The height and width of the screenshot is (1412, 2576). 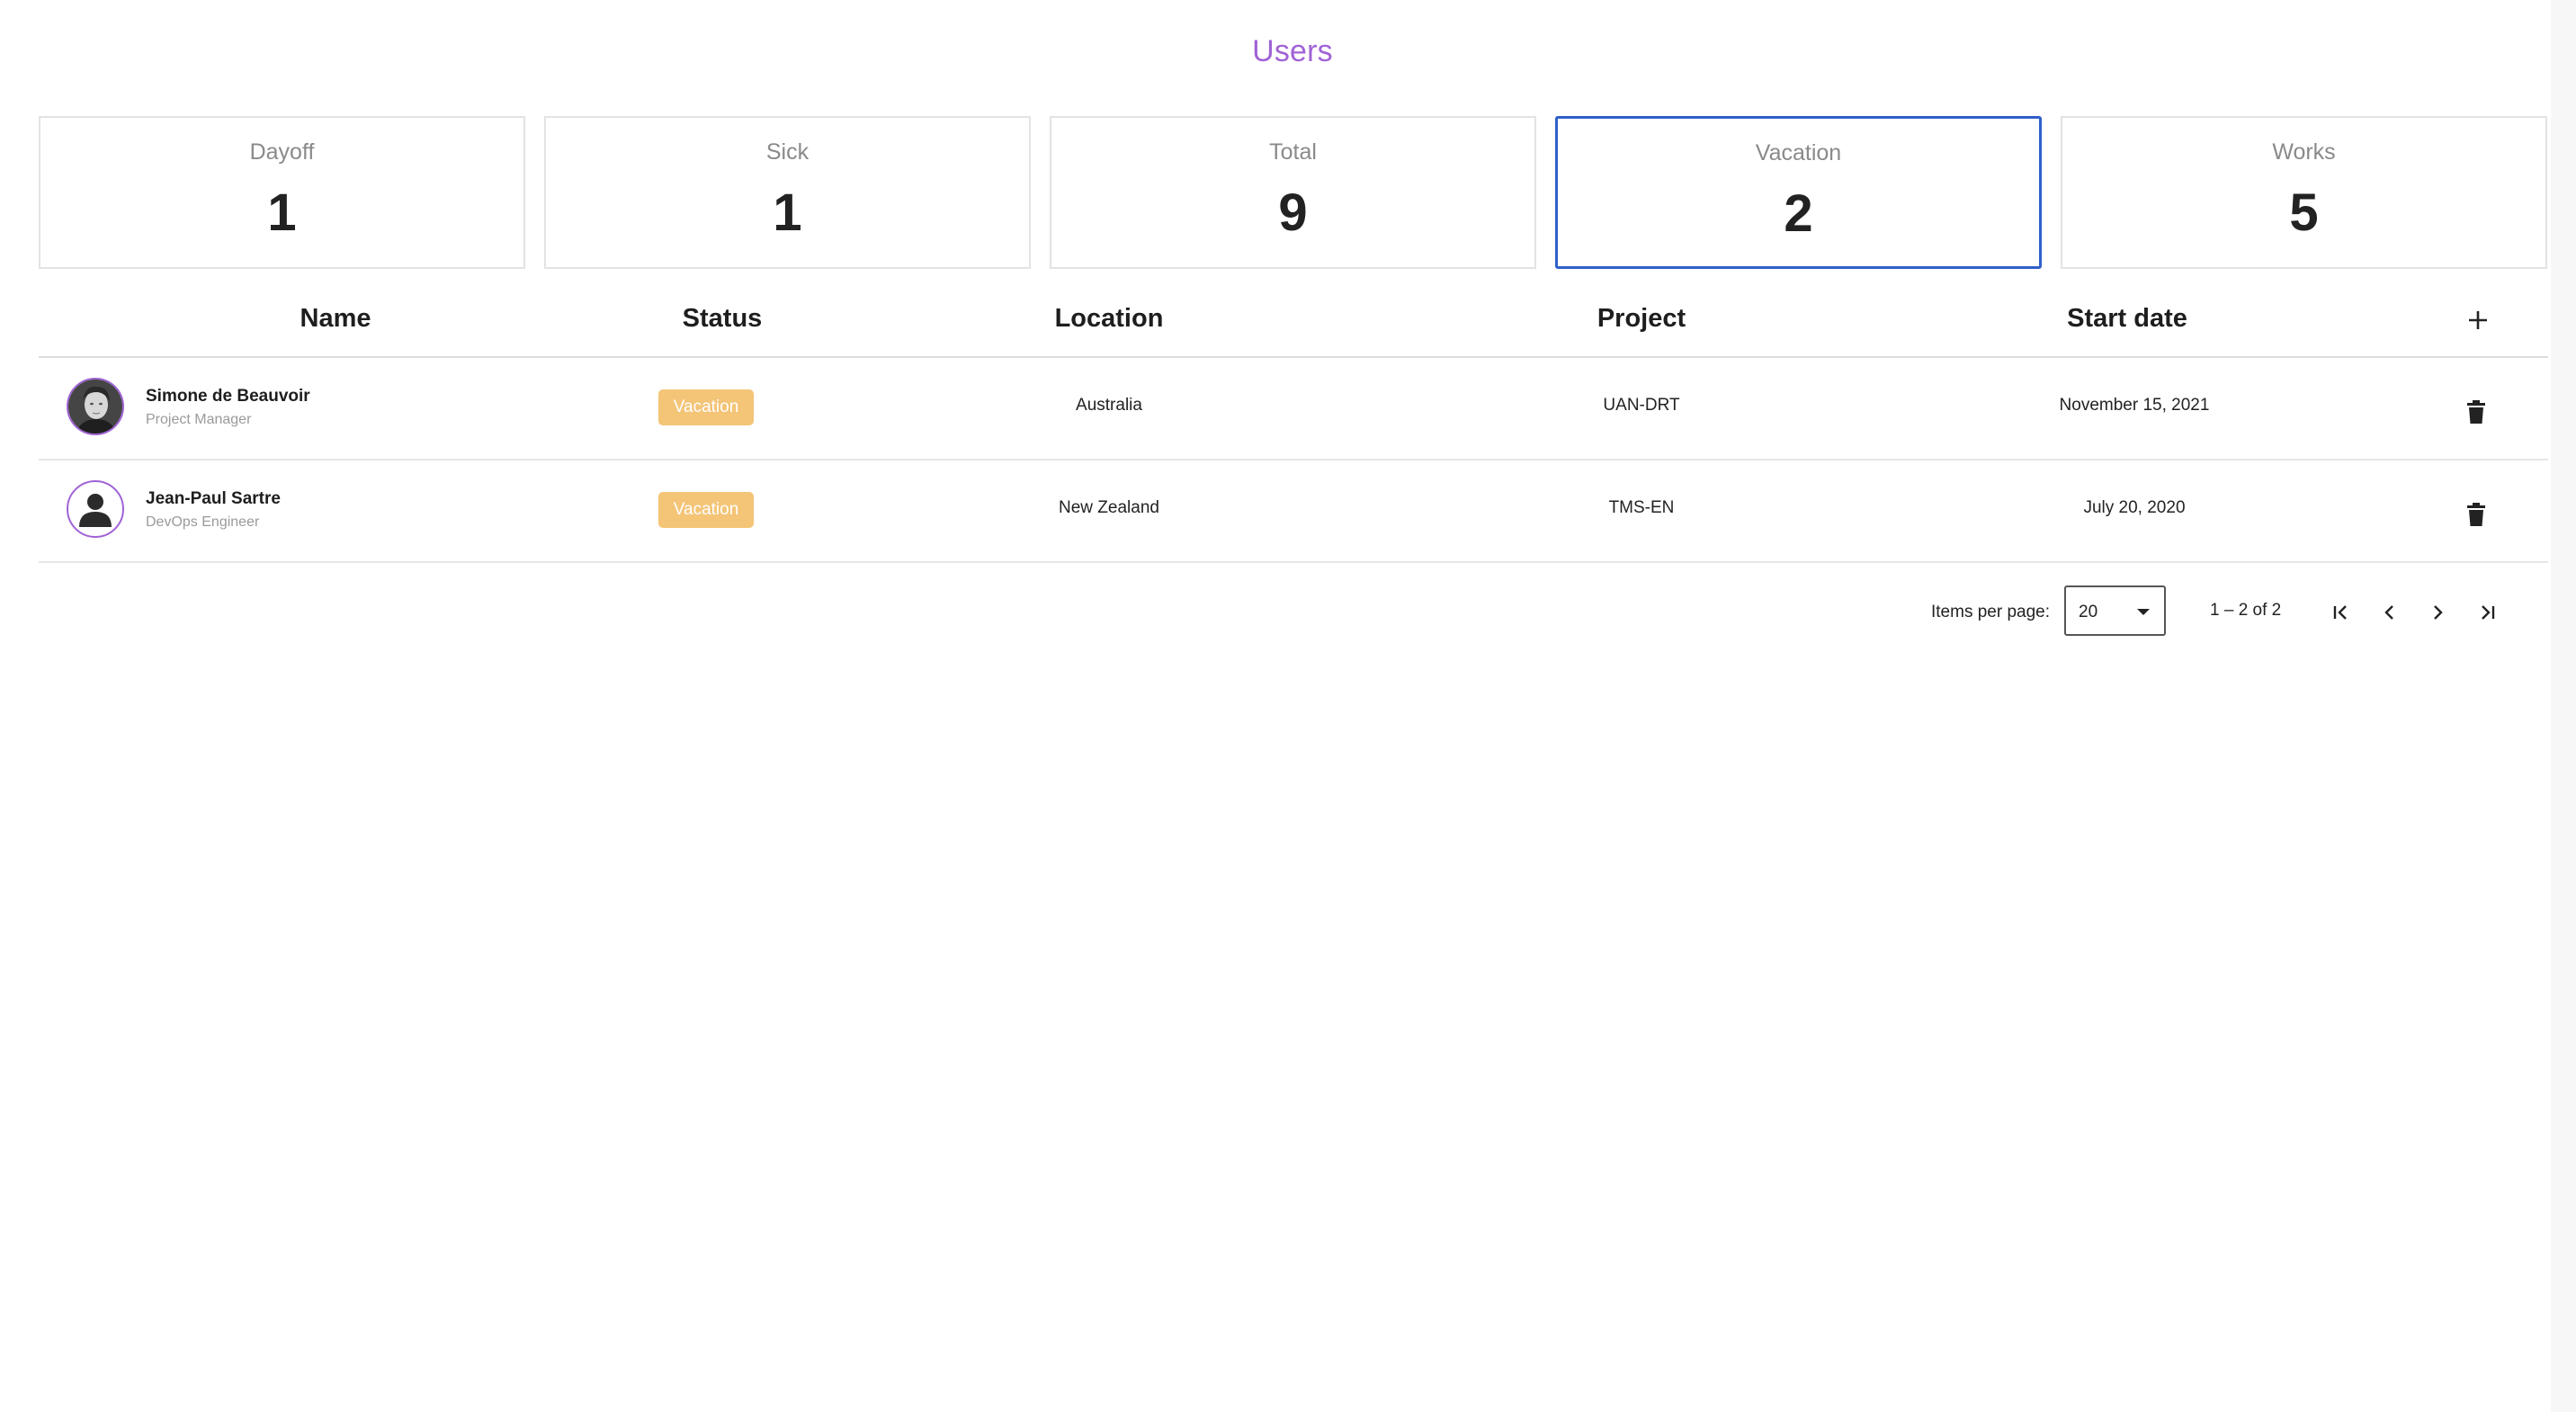 I want to click on page-size-select: 20, so click(x=2115, y=610).